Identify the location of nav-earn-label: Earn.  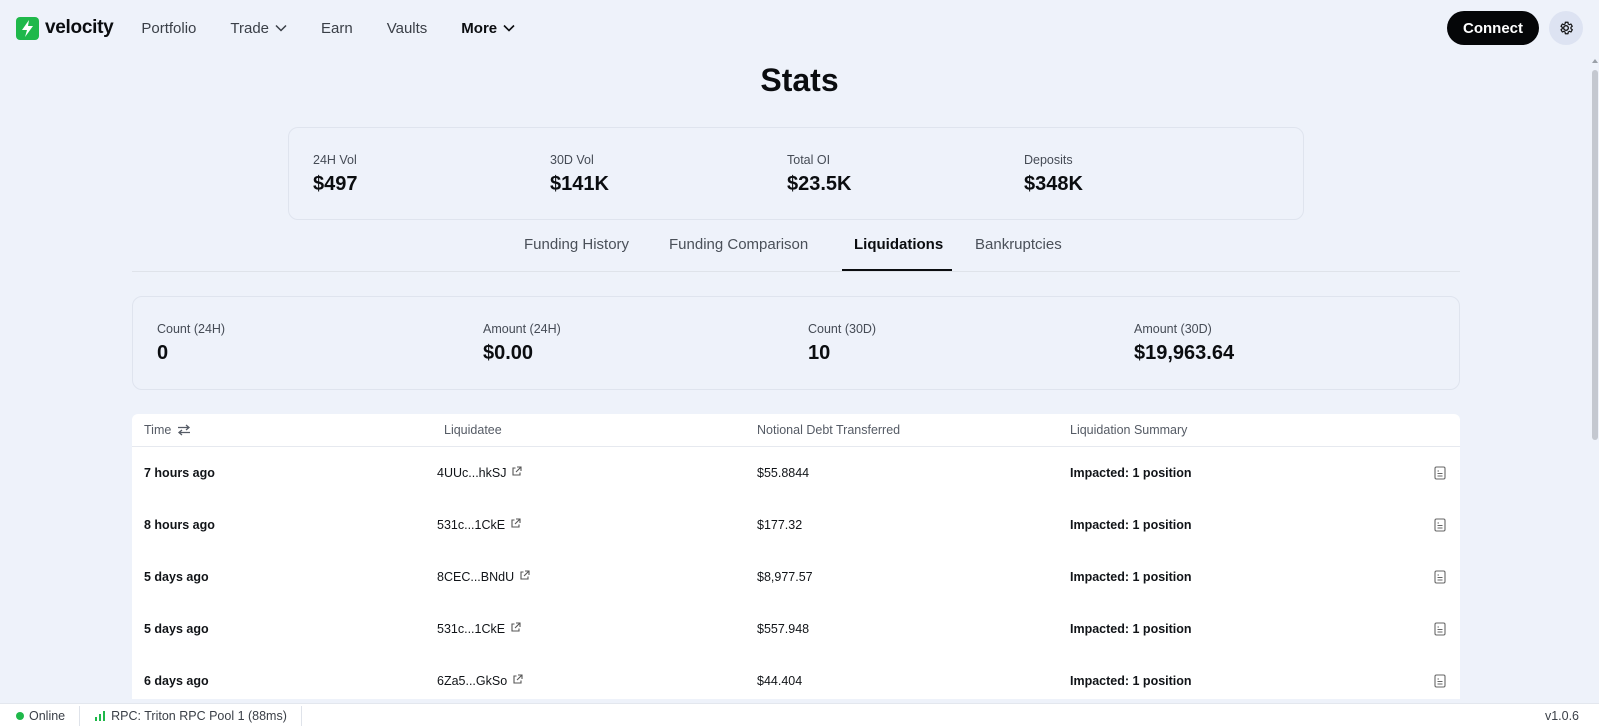
(337, 28).